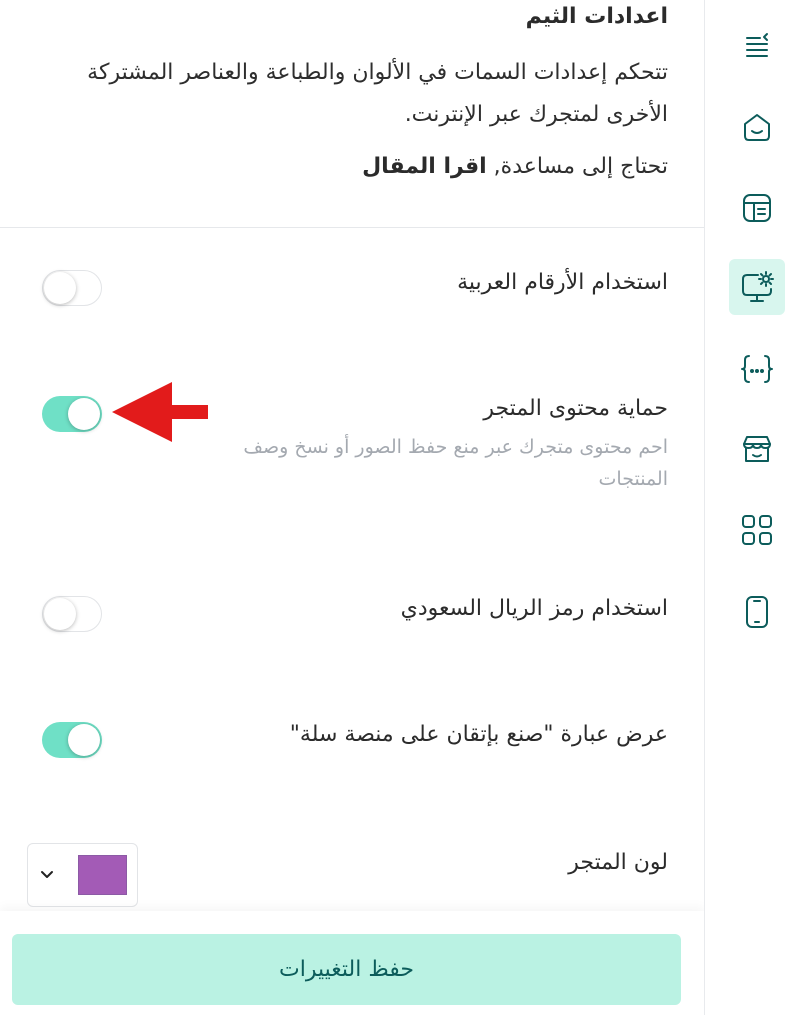 Image resolution: width=796 pixels, height=1015 pixels. I want to click on help-text: تحتاج إلى مساعدة, اقرا المقال, so click(515, 166).